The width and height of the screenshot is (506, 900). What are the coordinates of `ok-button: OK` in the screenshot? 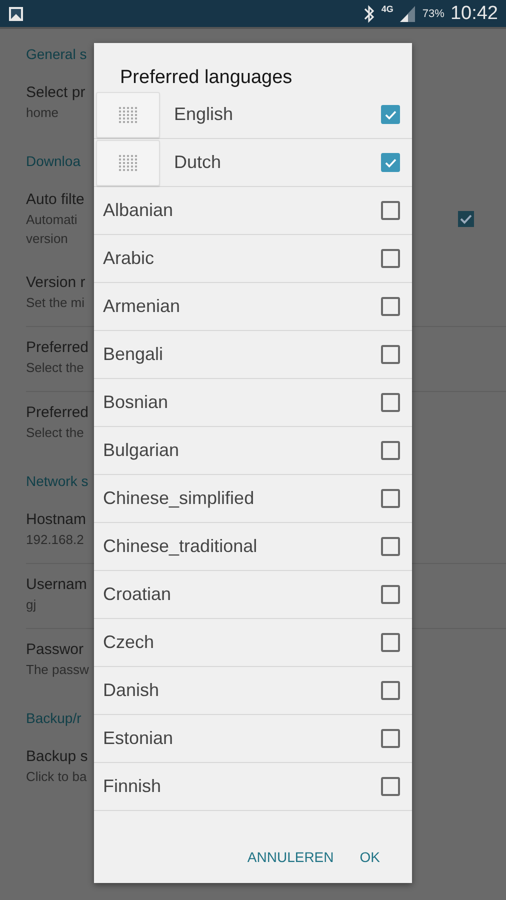 It's located at (370, 857).